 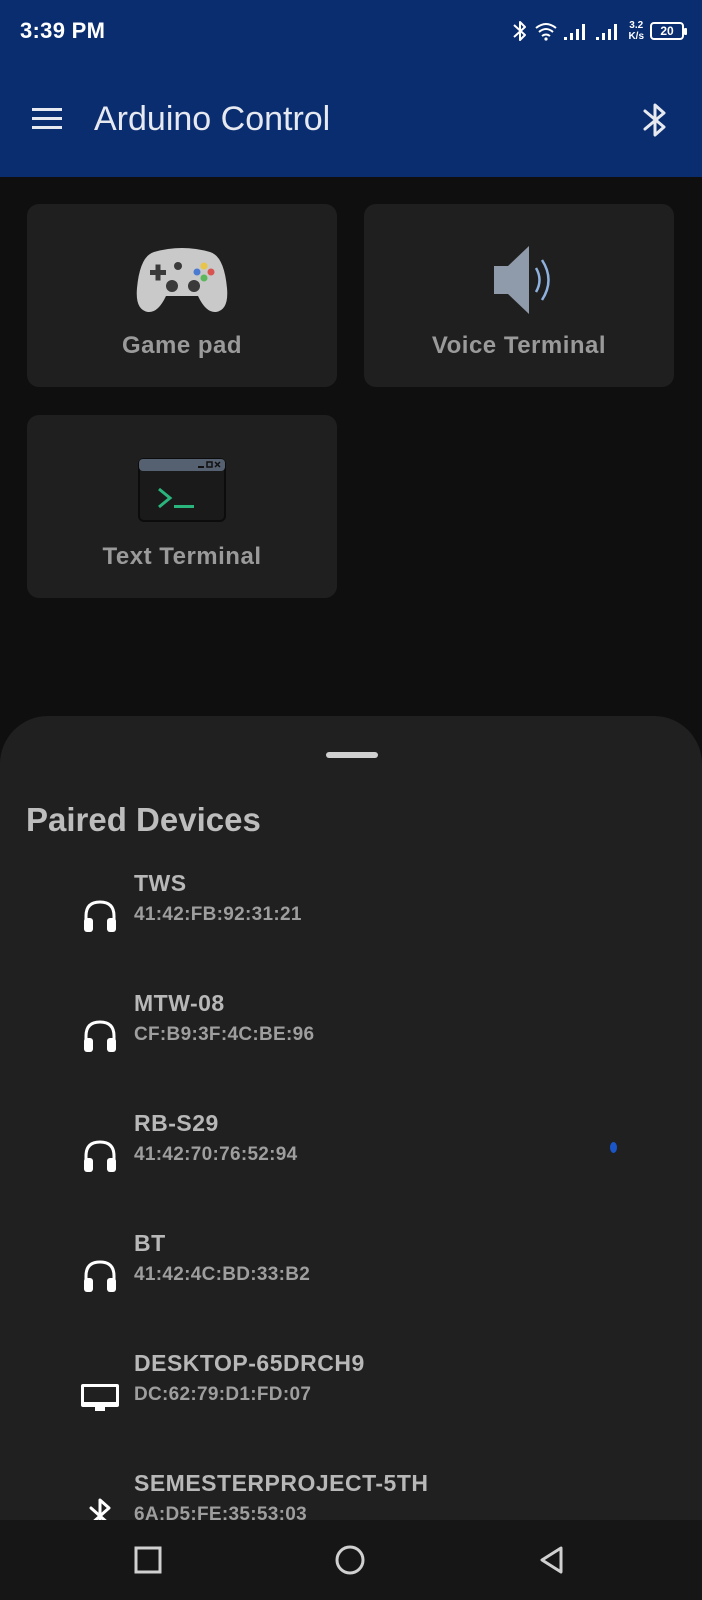 I want to click on status-time: 3:39 PM, so click(x=63, y=30).